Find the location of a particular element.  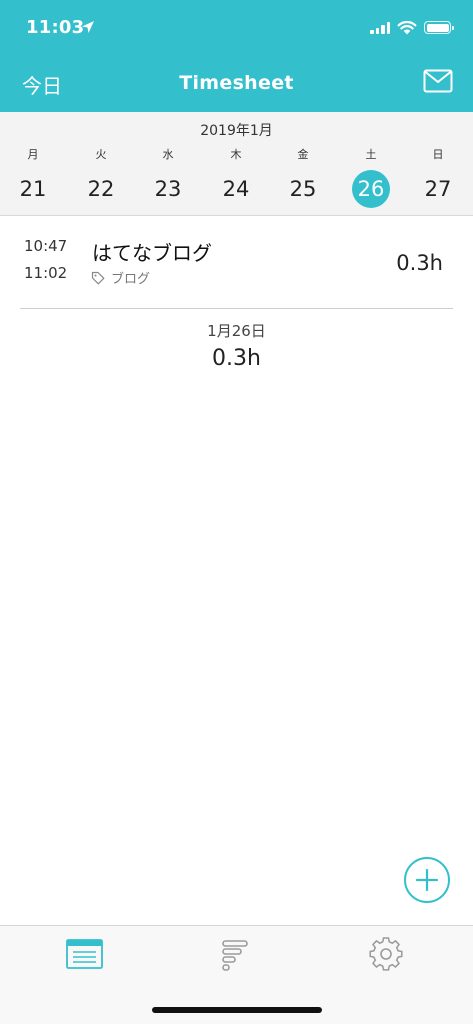

entry-title: はてなブログ is located at coordinates (152, 253).